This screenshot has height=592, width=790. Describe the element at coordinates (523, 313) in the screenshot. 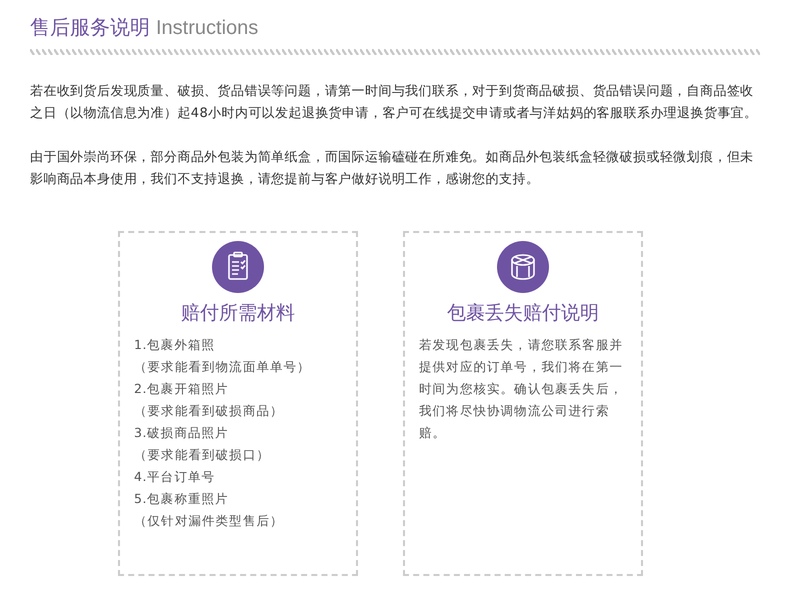

I see `card-title: 包裹丢失赔付说明` at that location.